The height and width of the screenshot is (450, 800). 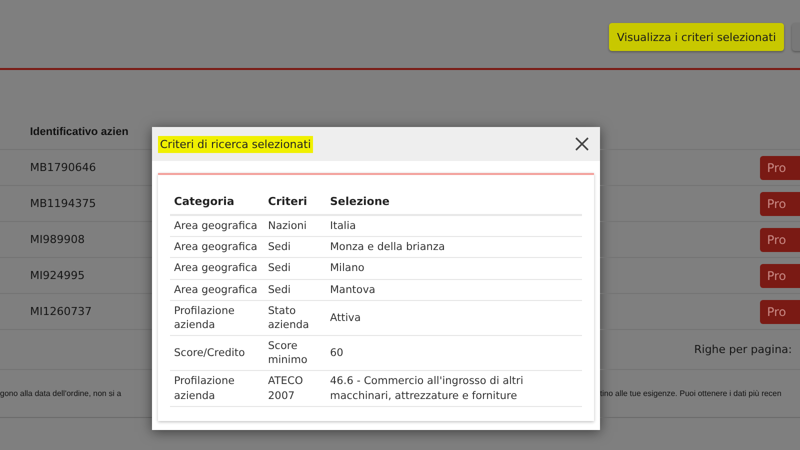 I want to click on column-header: Categoria, so click(x=217, y=202).